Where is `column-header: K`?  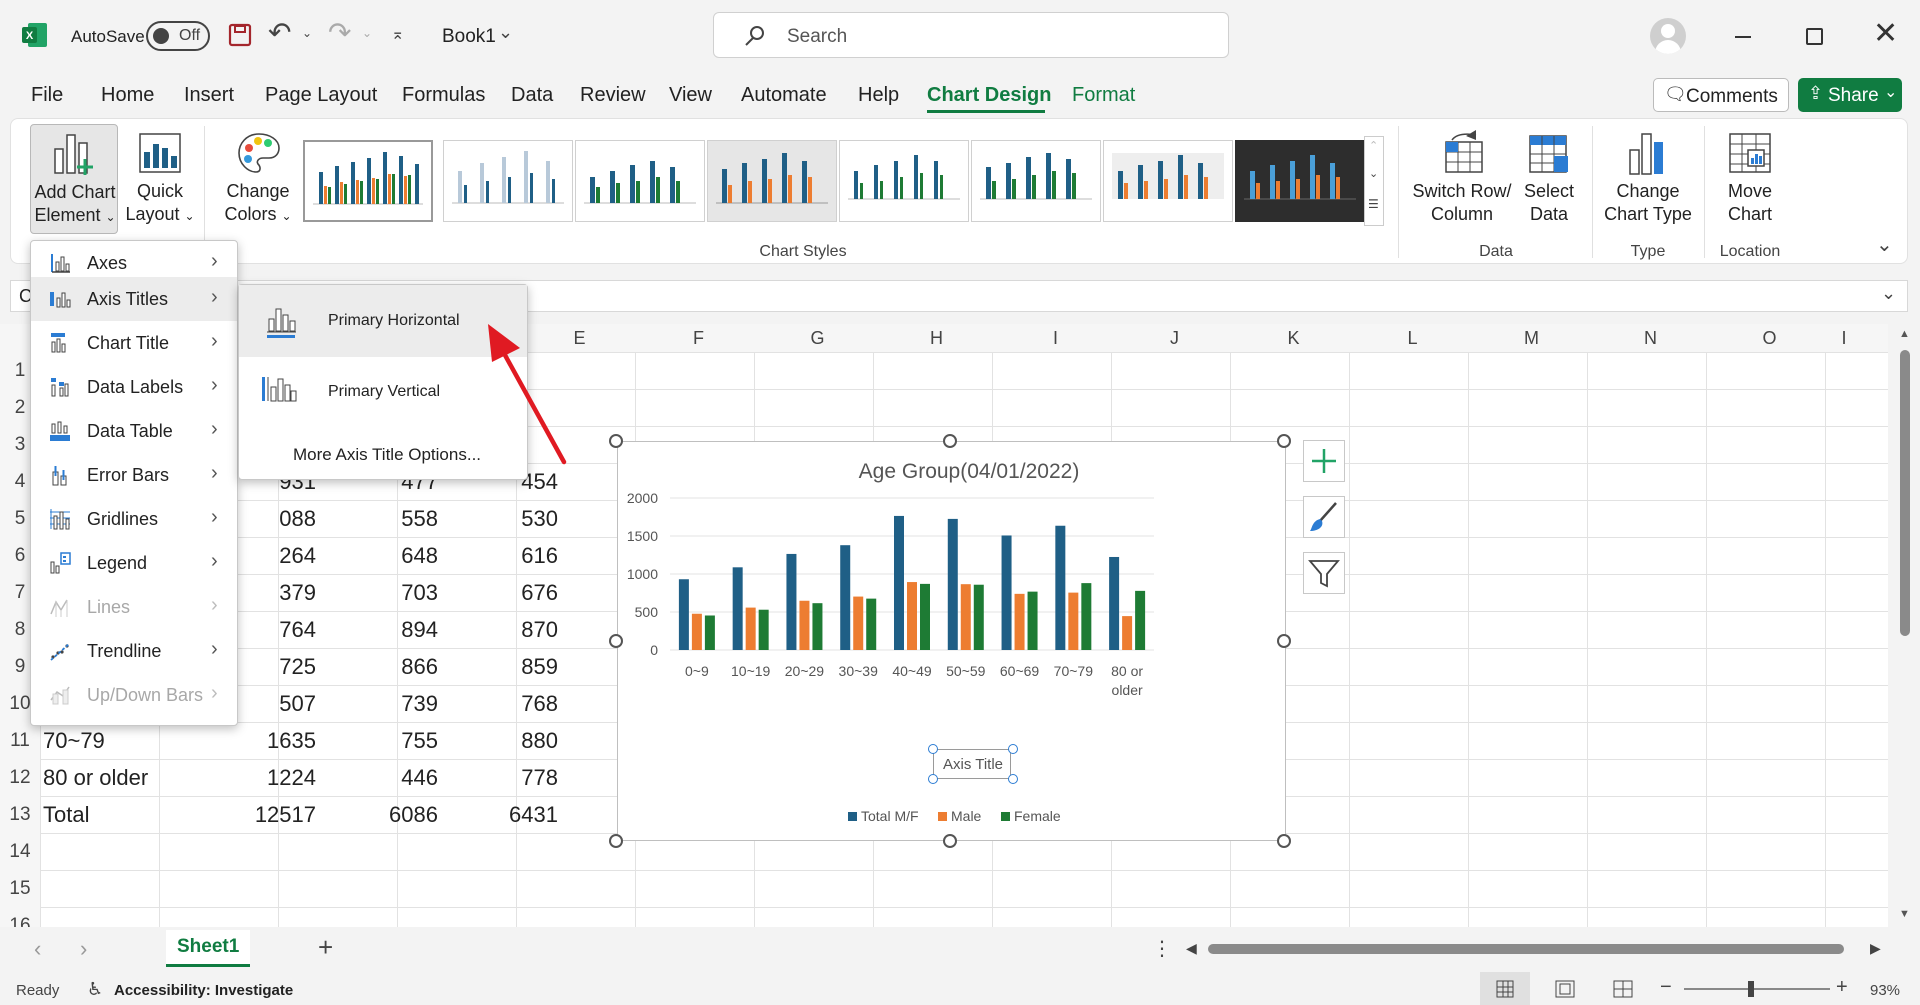
column-header: K is located at coordinates (1293, 338).